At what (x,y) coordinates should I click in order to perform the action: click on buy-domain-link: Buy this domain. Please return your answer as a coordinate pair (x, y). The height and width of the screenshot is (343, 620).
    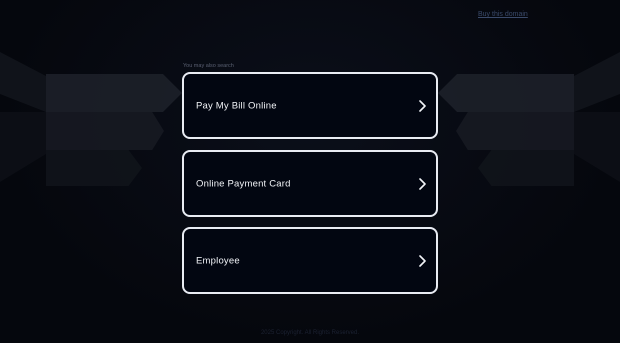
    Looking at the image, I should click on (503, 14).